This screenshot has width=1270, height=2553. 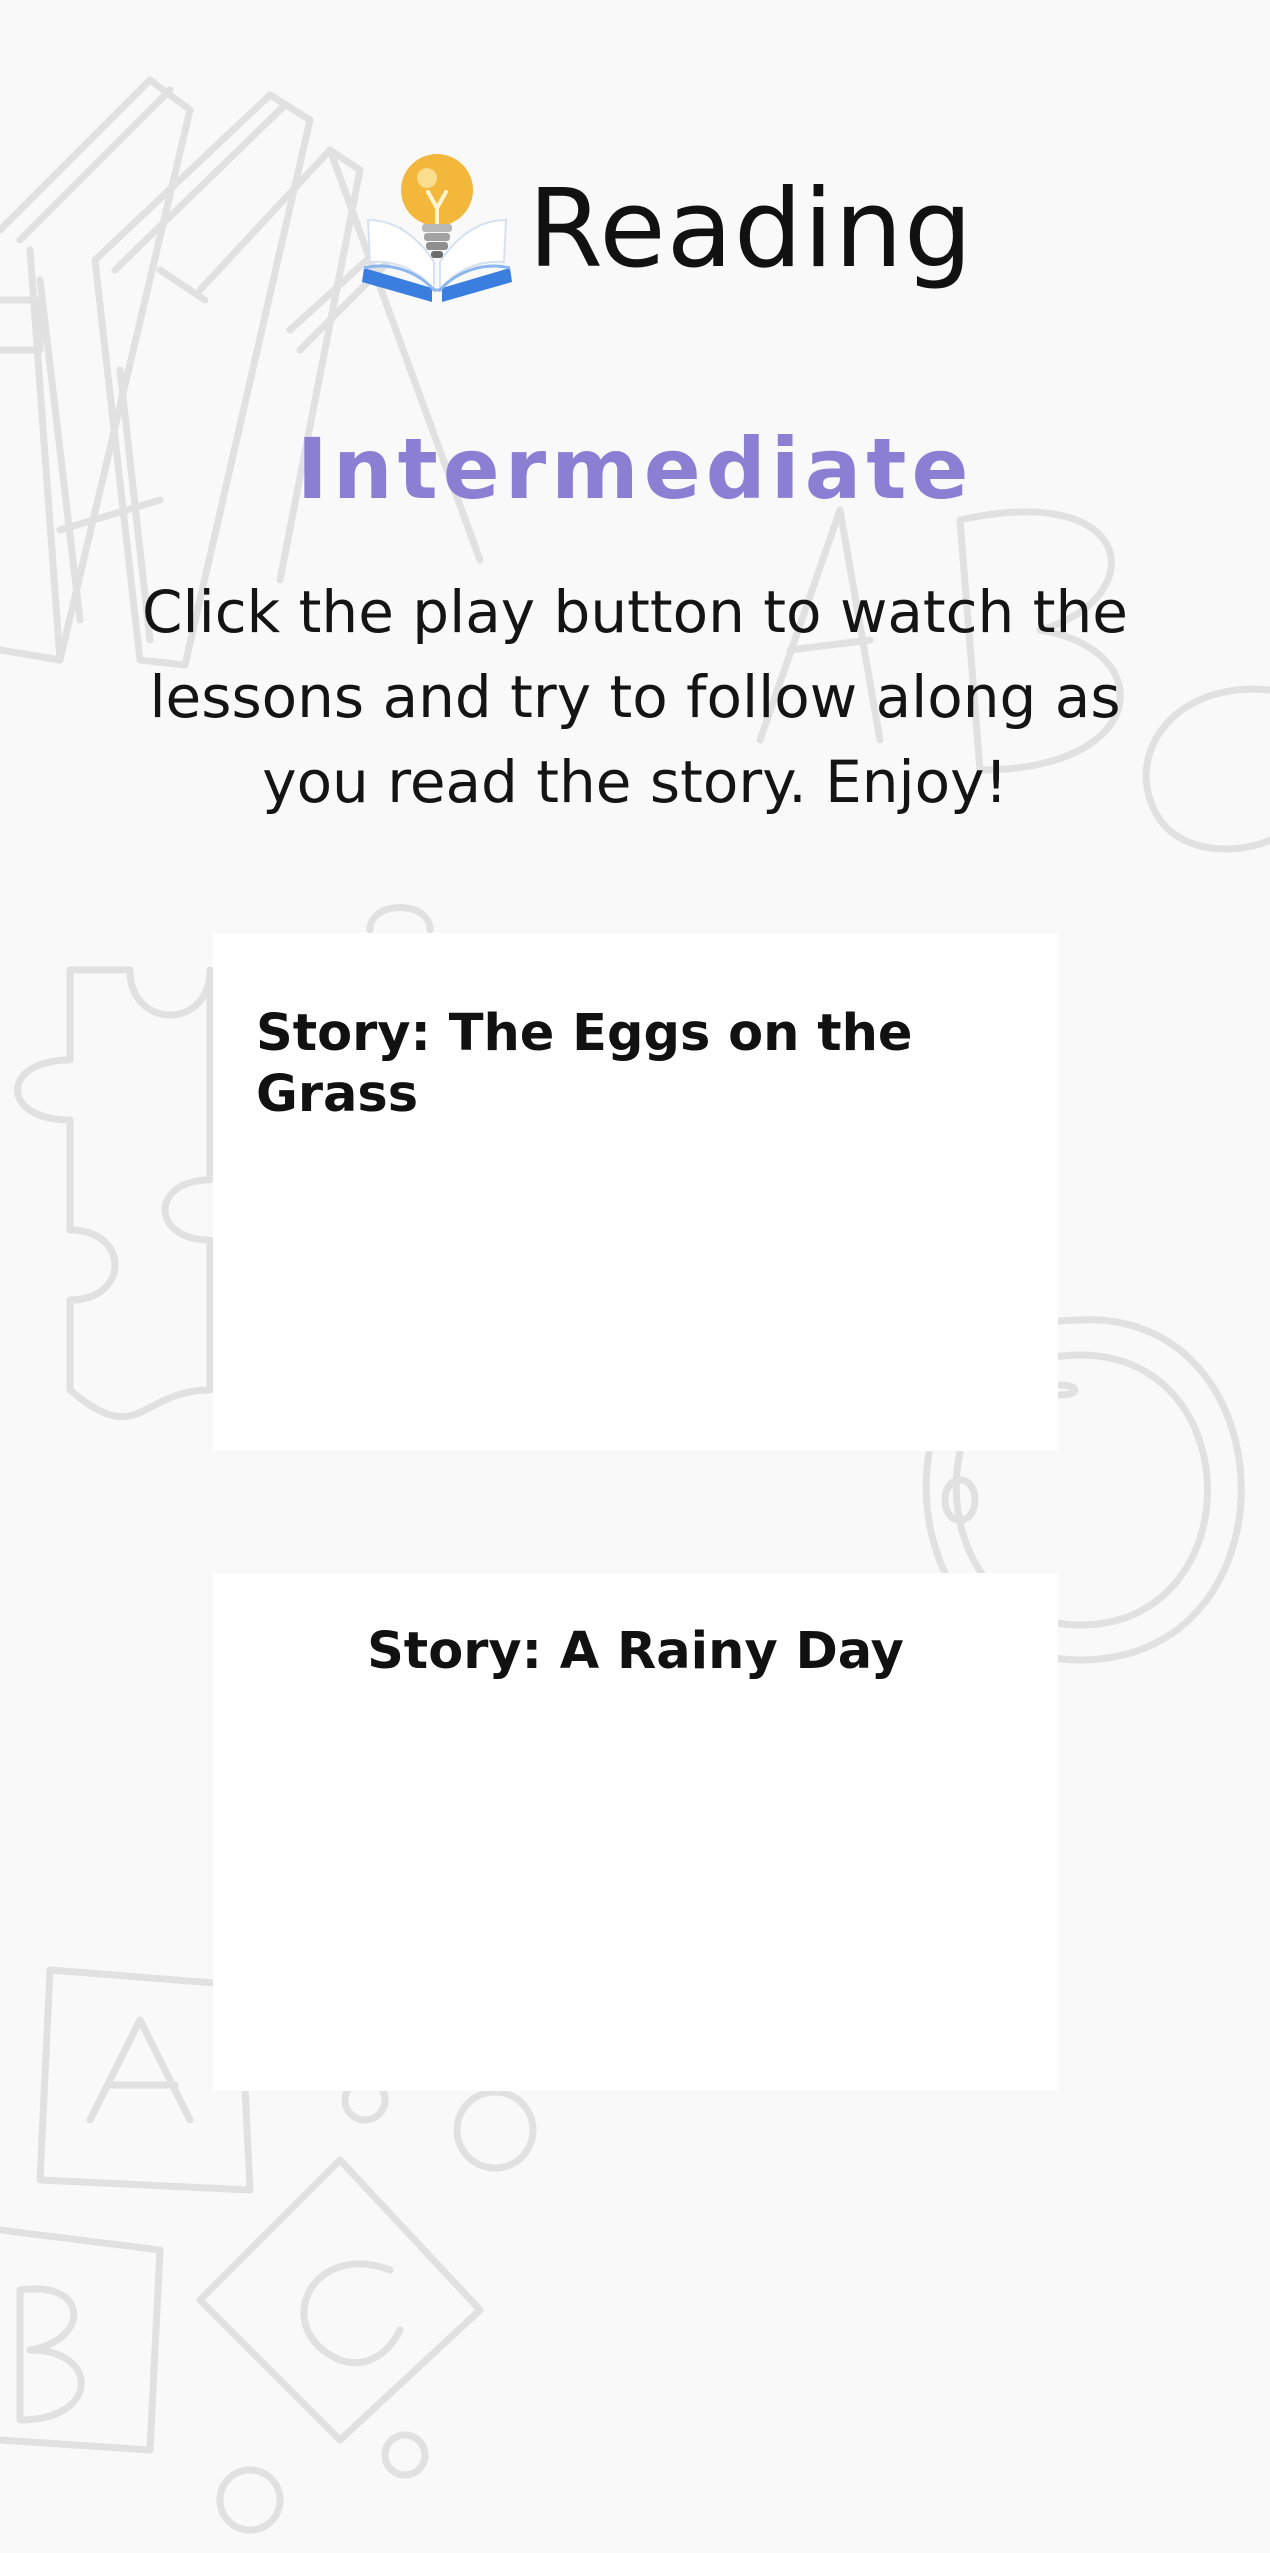 I want to click on book-lightbulb-icon, so click(x=437, y=230).